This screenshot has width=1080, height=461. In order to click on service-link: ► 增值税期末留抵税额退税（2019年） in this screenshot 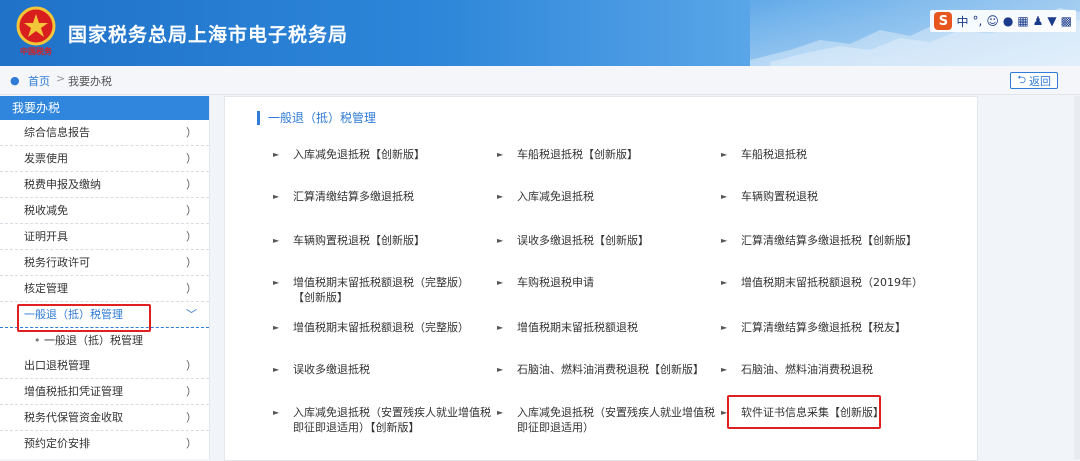, I will do `click(836, 282)`.